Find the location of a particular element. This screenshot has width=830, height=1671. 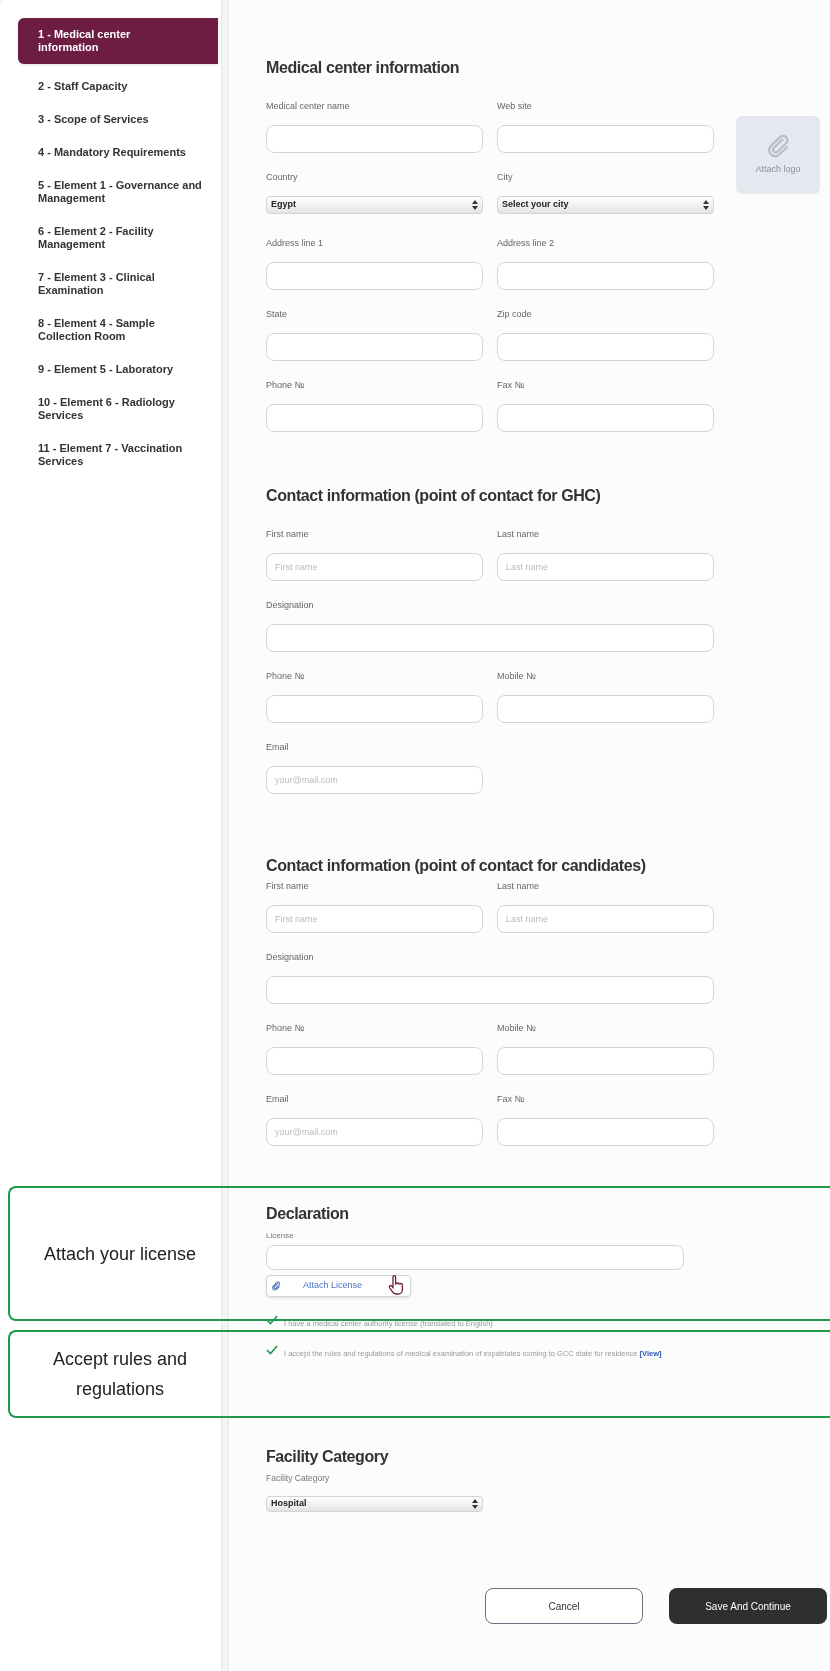

sidebar-item: 10 - Element 6 - Radiology Services is located at coordinates (118, 409).